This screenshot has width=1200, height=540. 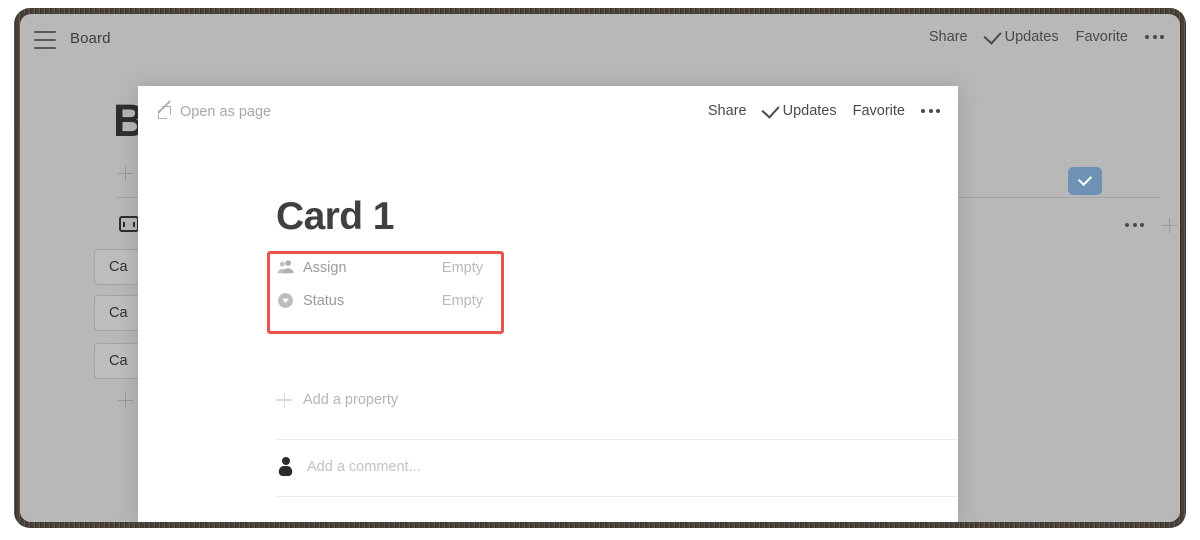 What do you see at coordinates (90, 38) in the screenshot?
I see `app-title: Board` at bounding box center [90, 38].